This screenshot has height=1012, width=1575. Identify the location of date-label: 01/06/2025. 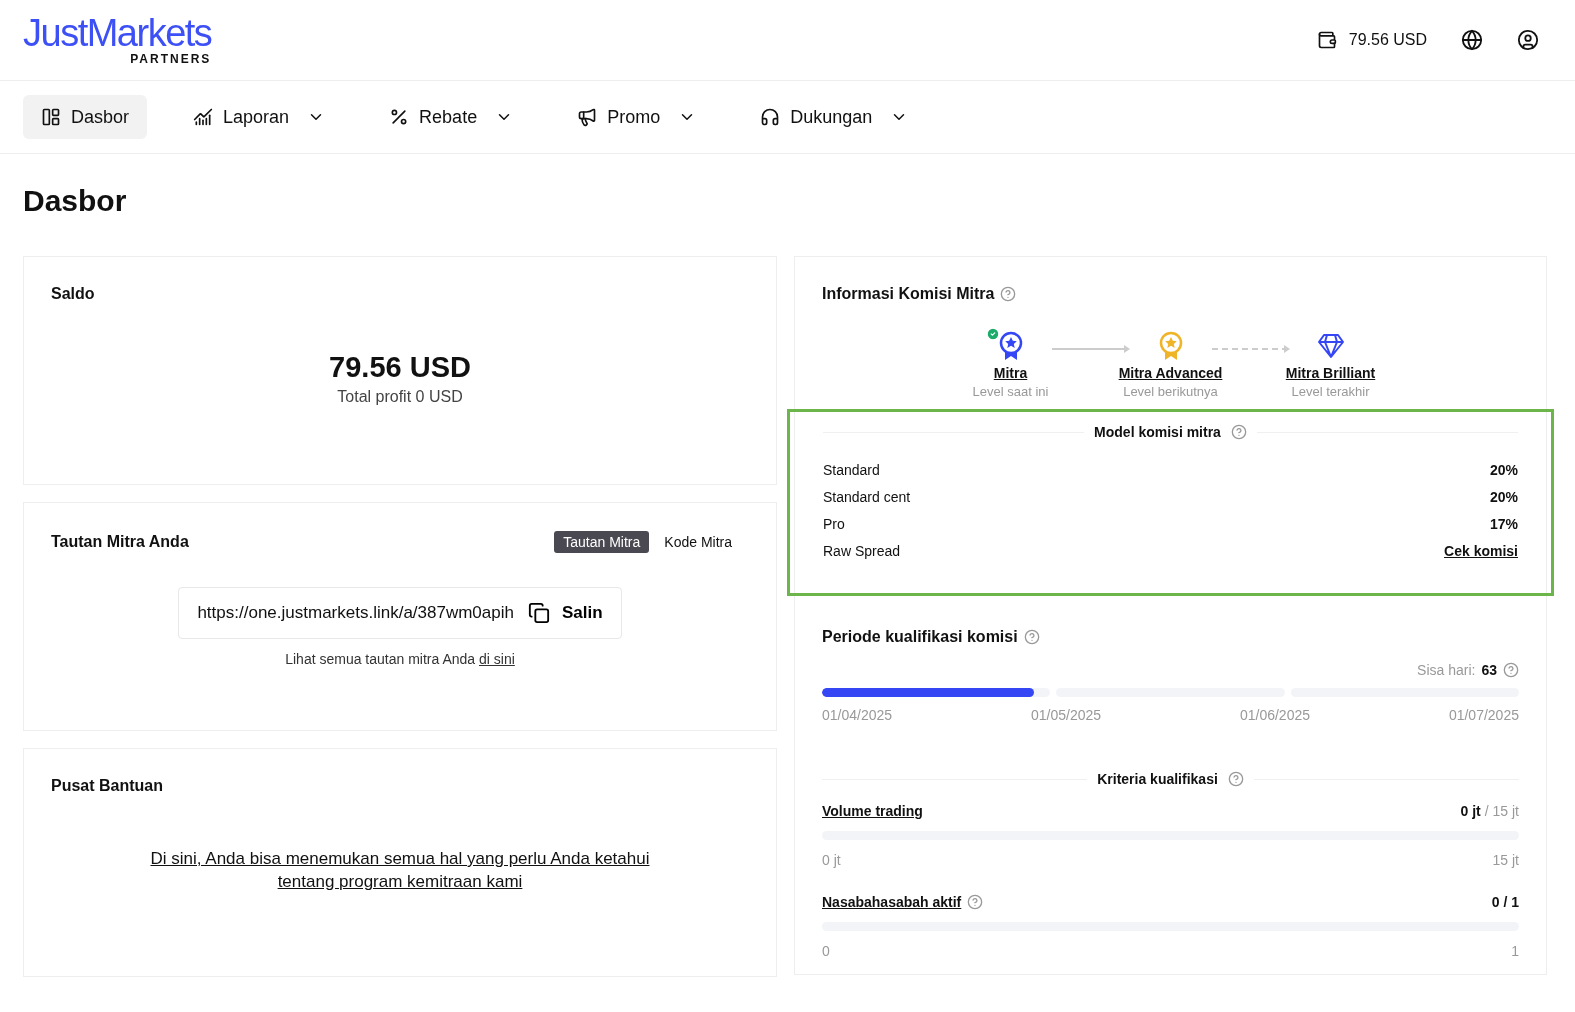
(1274, 715).